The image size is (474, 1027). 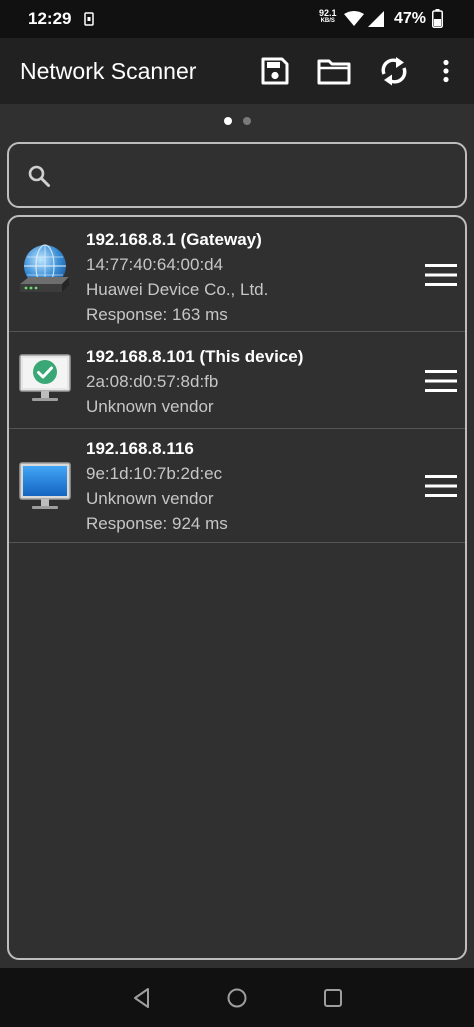 I want to click on router-globe-icon, so click(x=44, y=268).